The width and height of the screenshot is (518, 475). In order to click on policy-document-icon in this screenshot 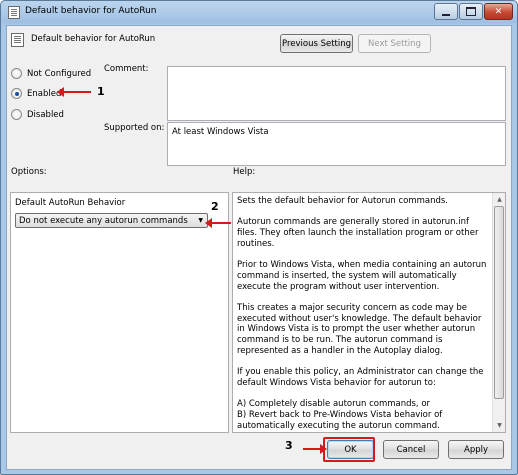, I will do `click(14, 12)`.